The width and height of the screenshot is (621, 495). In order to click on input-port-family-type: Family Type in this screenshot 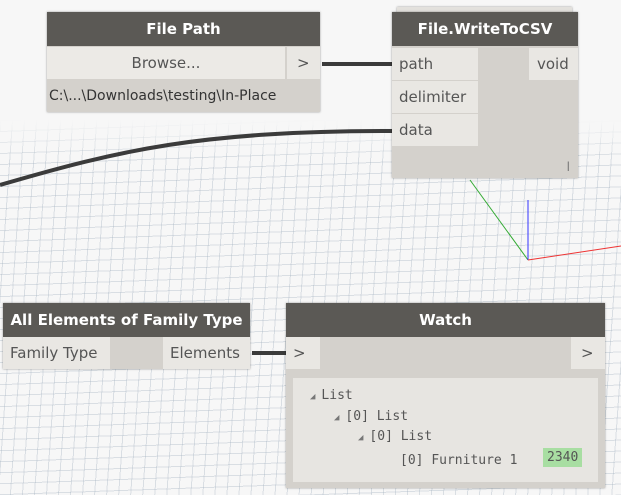, I will do `click(56, 353)`.